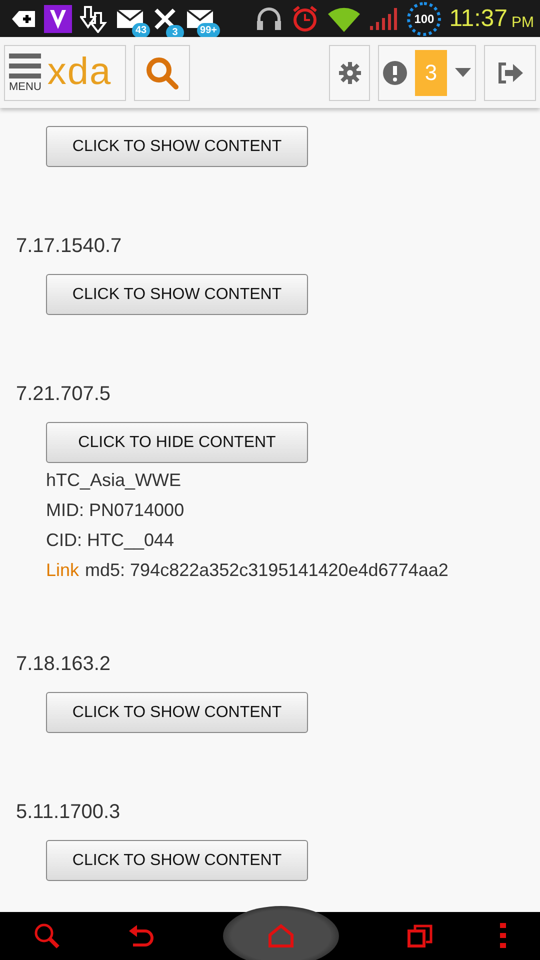 The image size is (540, 960). Describe the element at coordinates (523, 22) in the screenshot. I see `clock-ampm: PM` at that location.